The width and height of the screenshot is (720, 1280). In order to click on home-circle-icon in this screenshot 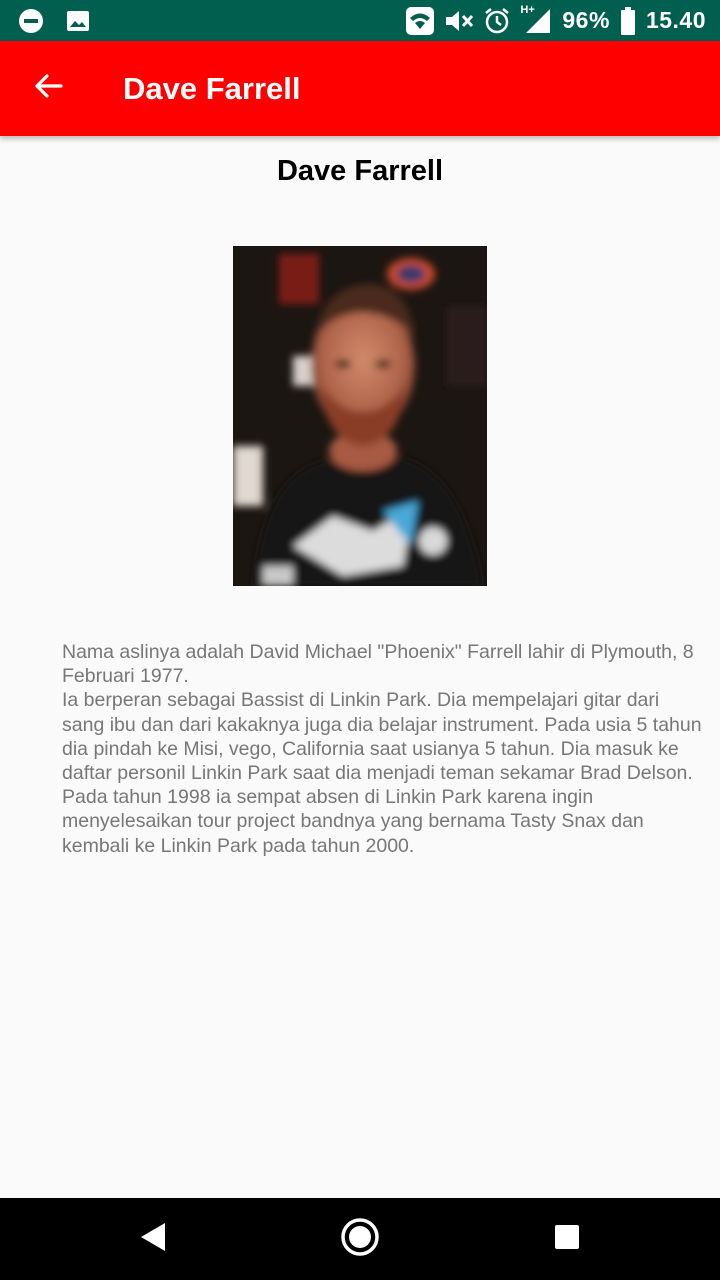, I will do `click(360, 1239)`.